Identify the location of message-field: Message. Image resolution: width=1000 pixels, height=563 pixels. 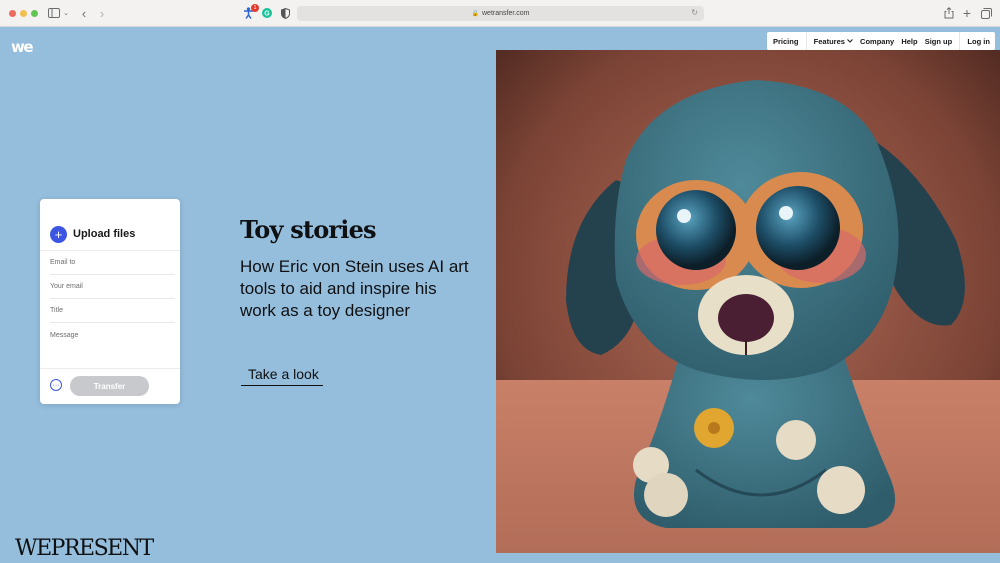
(112, 346).